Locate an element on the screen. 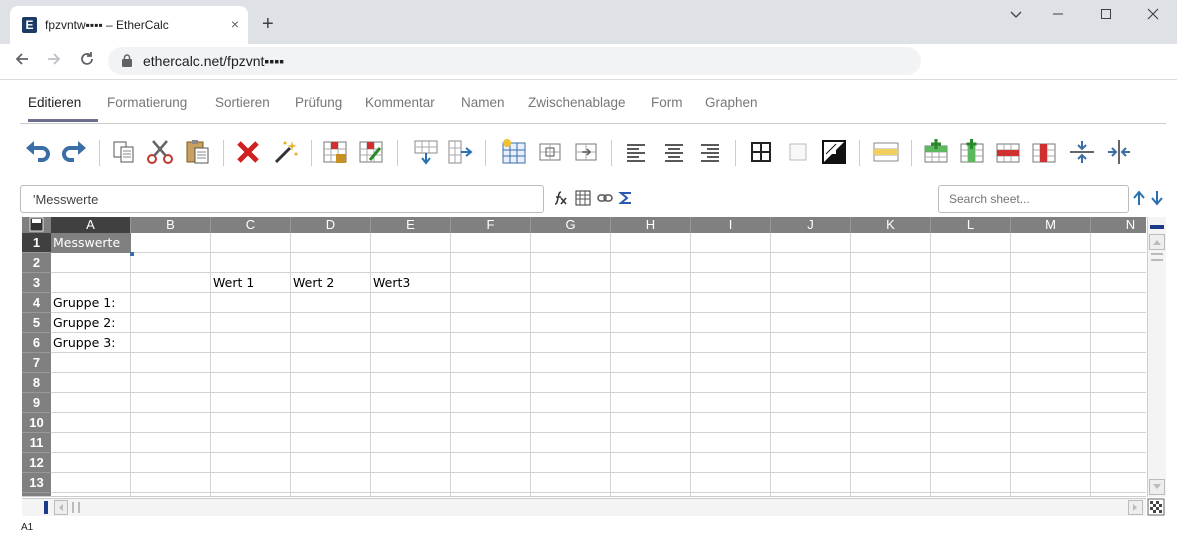 The height and width of the screenshot is (548, 1177). scroll-right-icon is located at coordinates (1135, 507).